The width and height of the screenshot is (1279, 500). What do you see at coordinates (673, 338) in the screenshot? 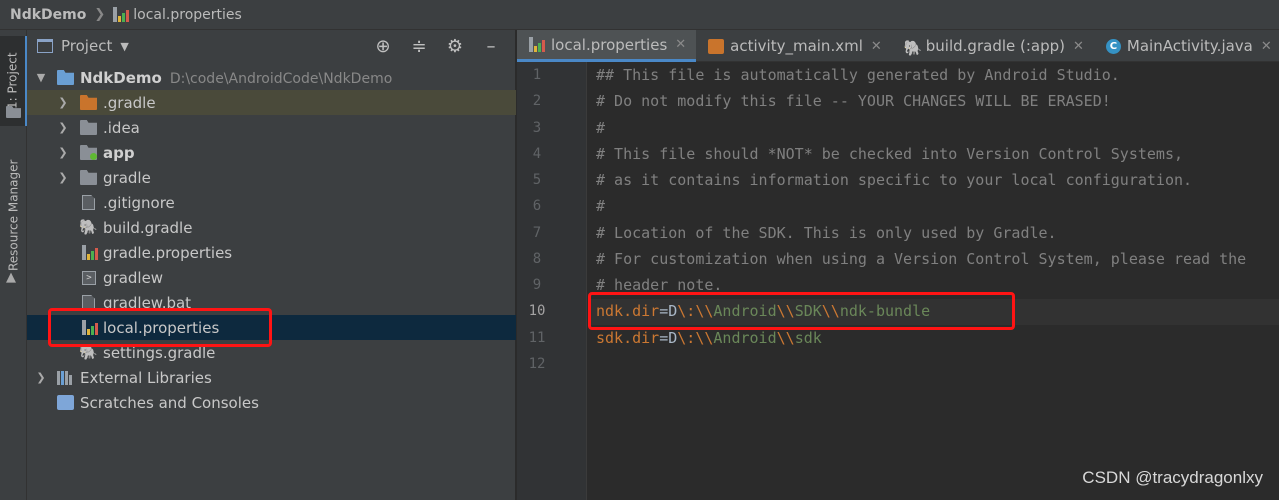
I see `value-part: D` at bounding box center [673, 338].